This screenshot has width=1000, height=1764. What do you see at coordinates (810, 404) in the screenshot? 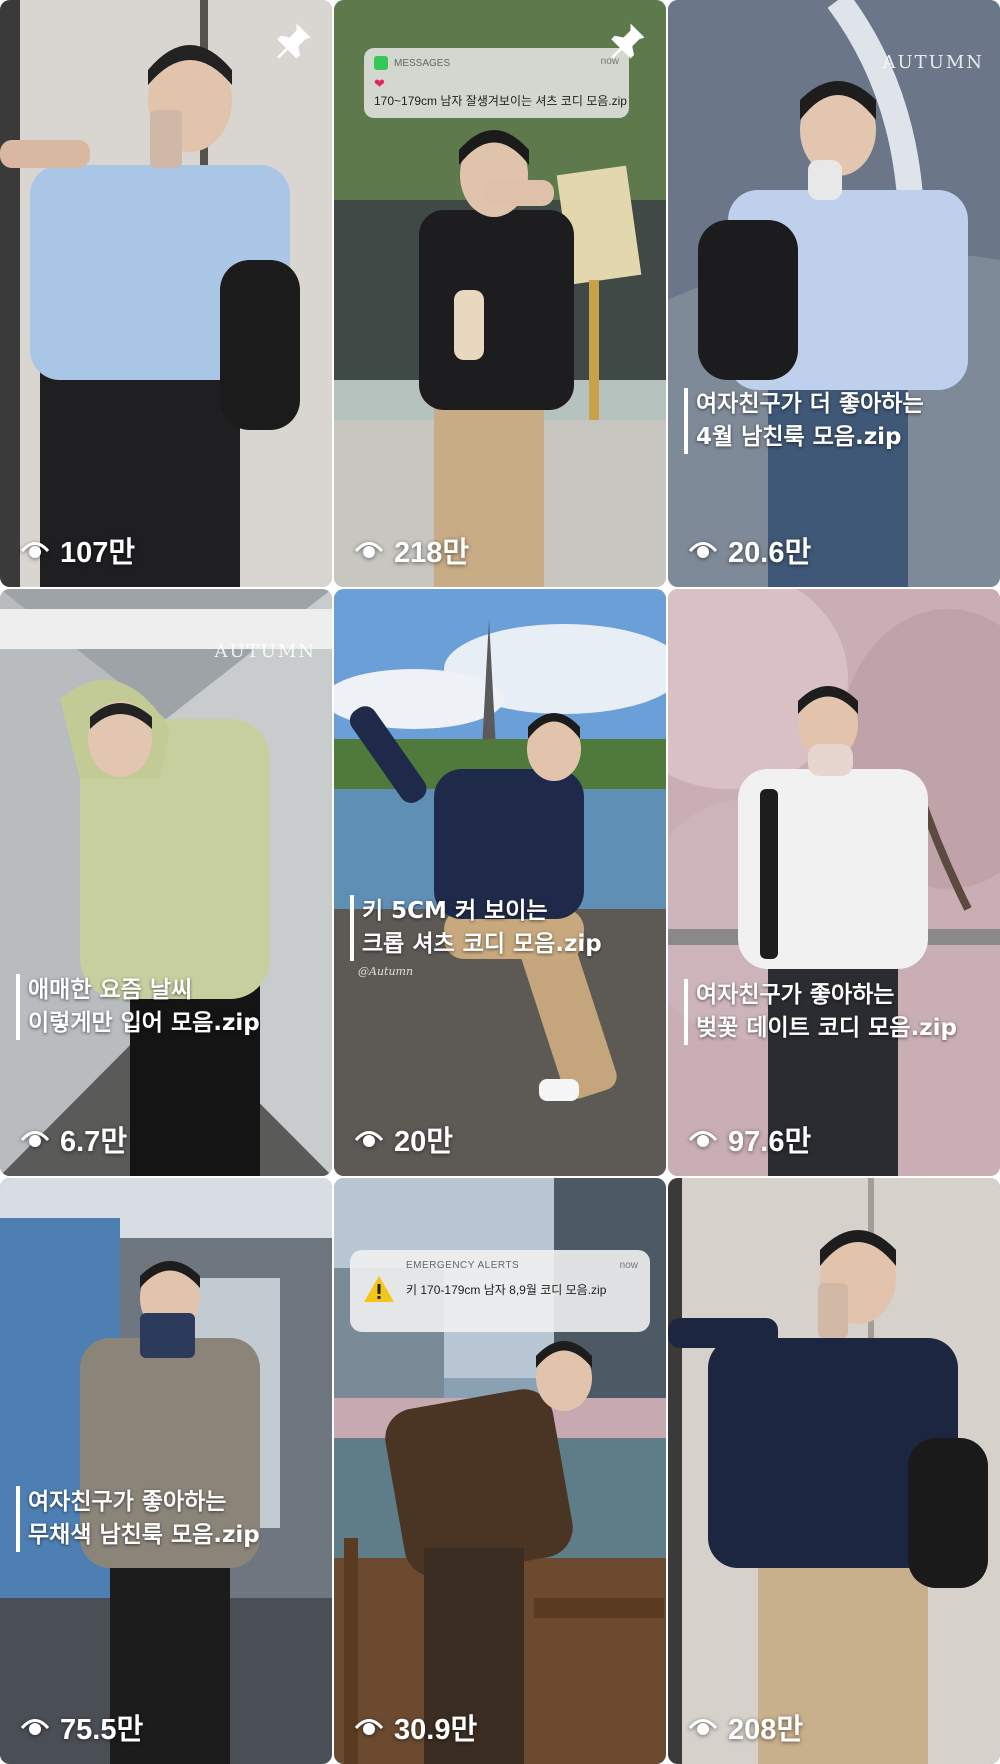
I see `caption-line: 여자친구가 더 좋아하는` at bounding box center [810, 404].